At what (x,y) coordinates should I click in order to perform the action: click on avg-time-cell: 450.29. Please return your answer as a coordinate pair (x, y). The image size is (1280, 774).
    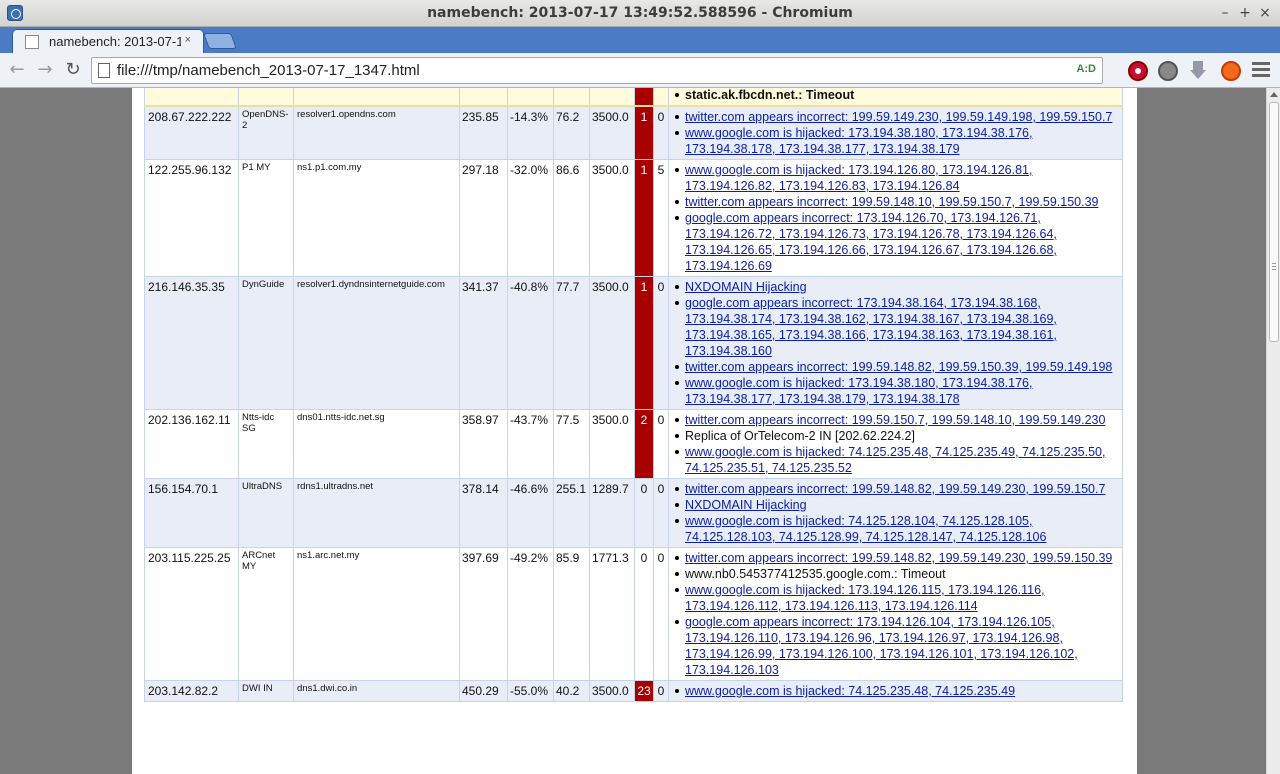
    Looking at the image, I should click on (483, 691).